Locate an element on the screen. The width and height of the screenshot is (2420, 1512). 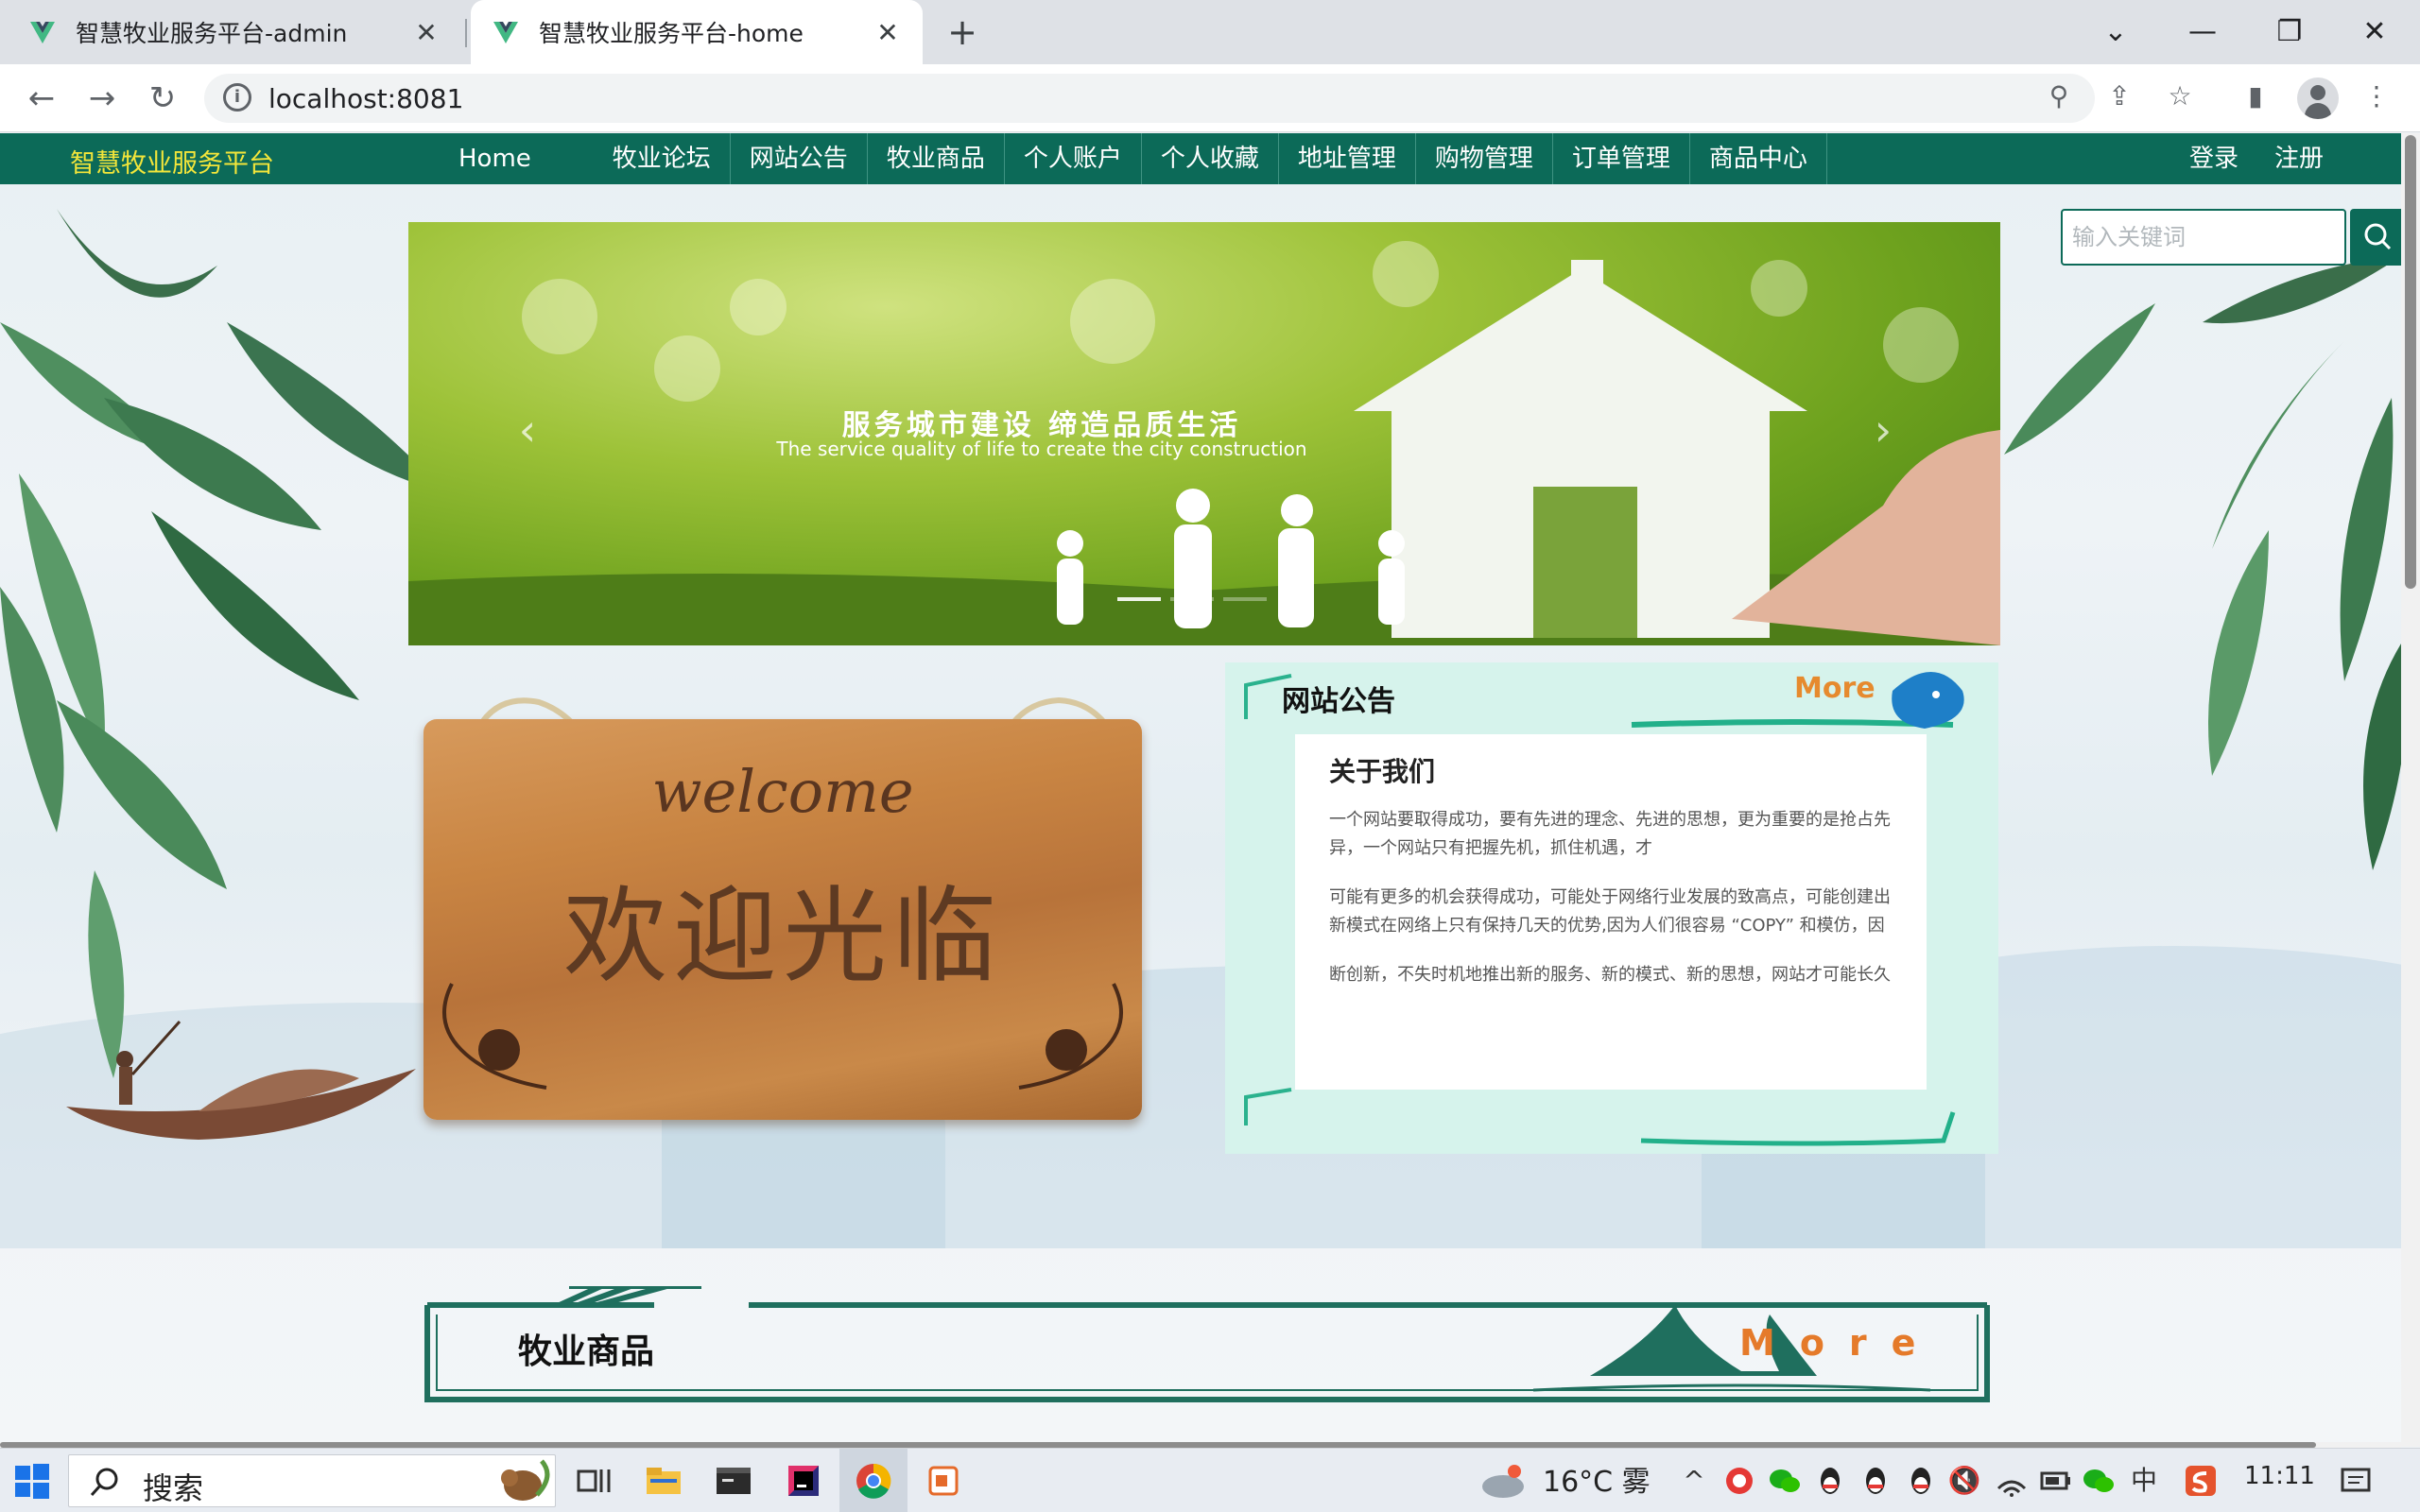
tray-app-red-icon is located at coordinates (1739, 1481).